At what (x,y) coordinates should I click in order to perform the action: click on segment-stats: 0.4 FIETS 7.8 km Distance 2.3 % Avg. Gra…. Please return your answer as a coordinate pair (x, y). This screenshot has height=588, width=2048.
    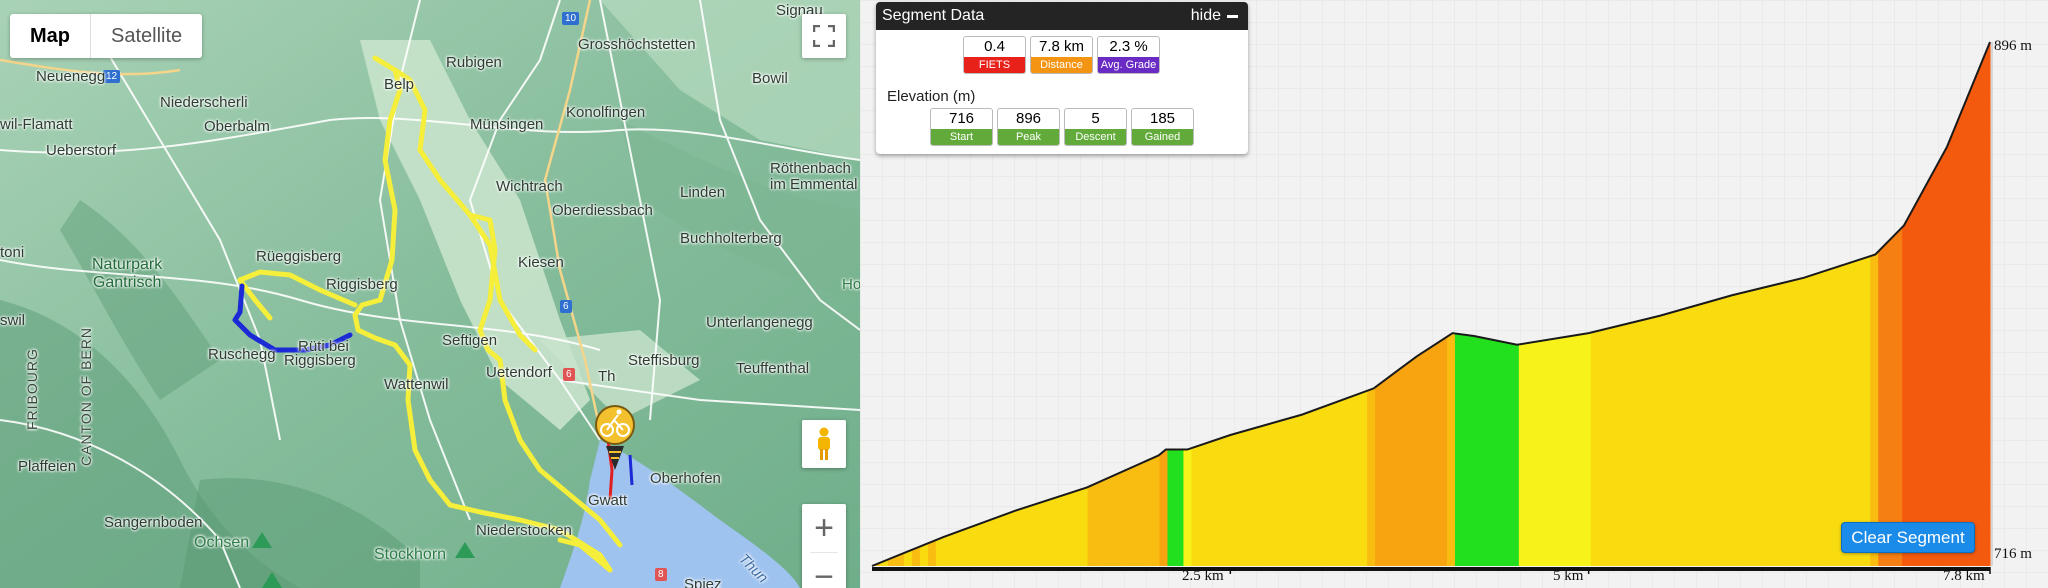
    Looking at the image, I should click on (1061, 55).